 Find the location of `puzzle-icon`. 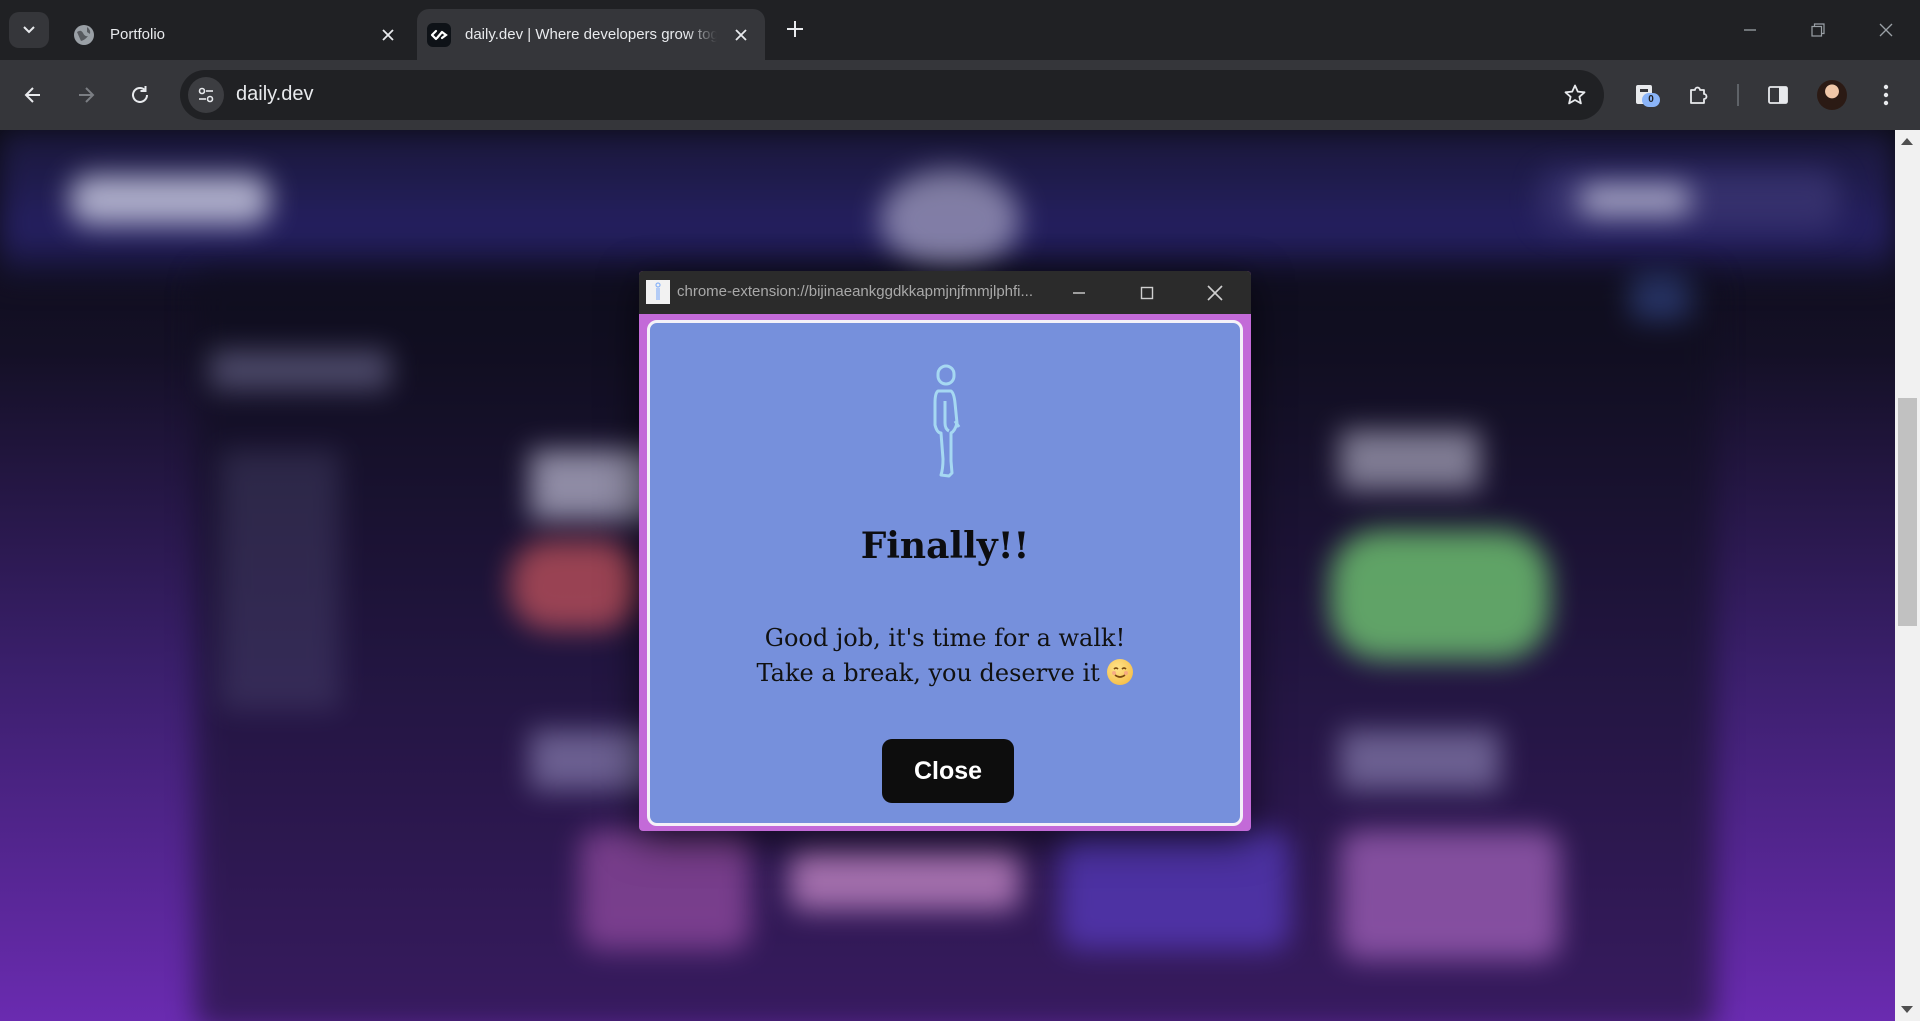

puzzle-icon is located at coordinates (1699, 95).